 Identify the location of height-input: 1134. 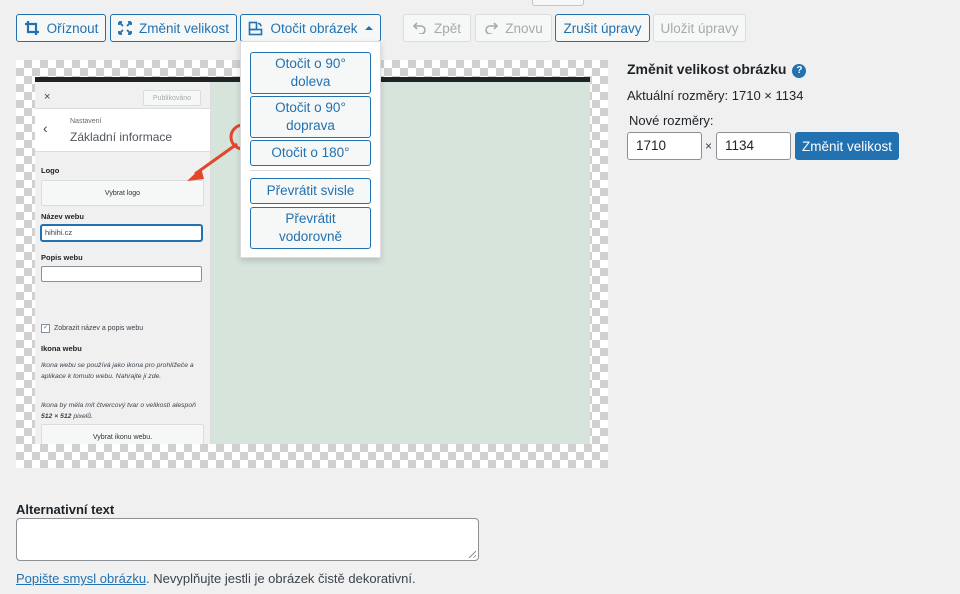
(753, 146).